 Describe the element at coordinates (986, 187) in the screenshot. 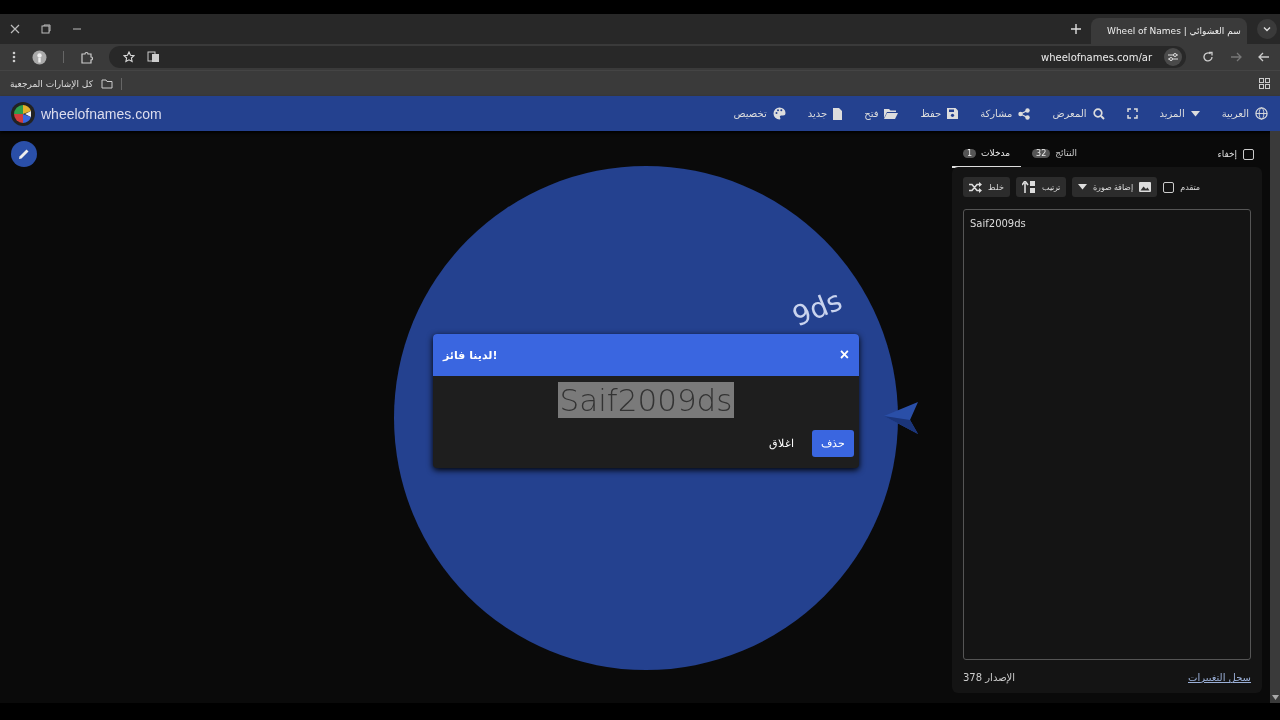

I see `shuffle-button: خلط` at that location.